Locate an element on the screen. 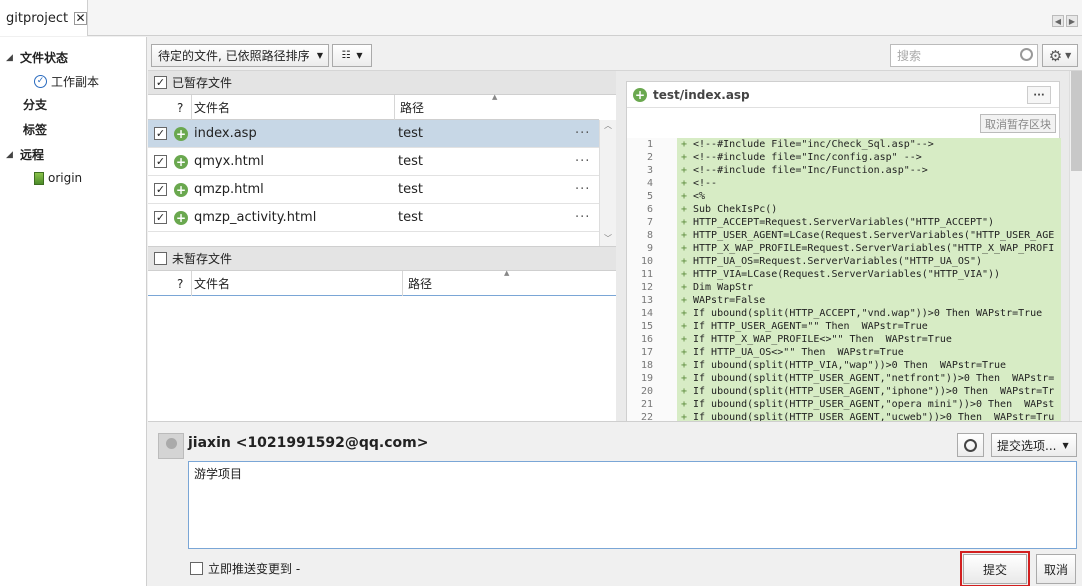 The width and height of the screenshot is (1082, 586). history-button is located at coordinates (970, 445).